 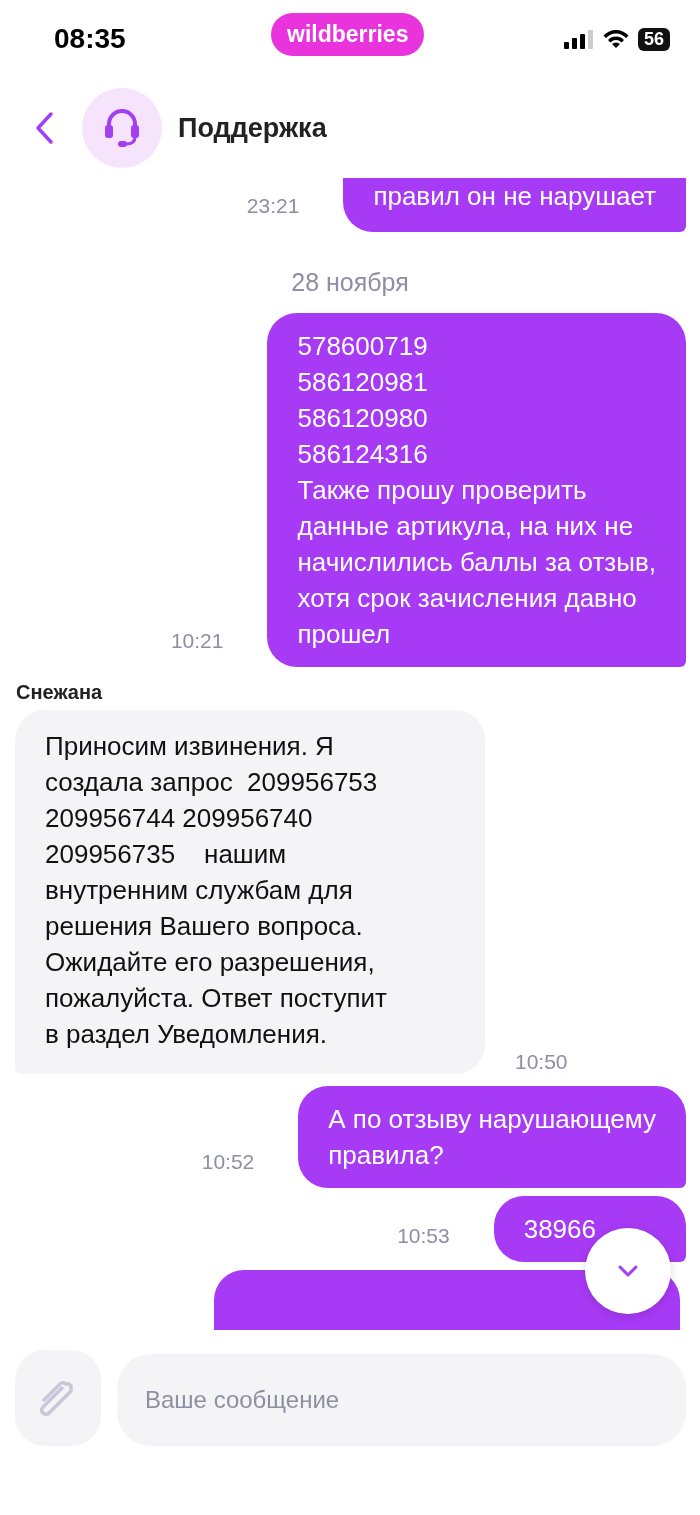 What do you see at coordinates (514, 205) in the screenshot?
I see `outgoing-message: правил он не нарушает` at bounding box center [514, 205].